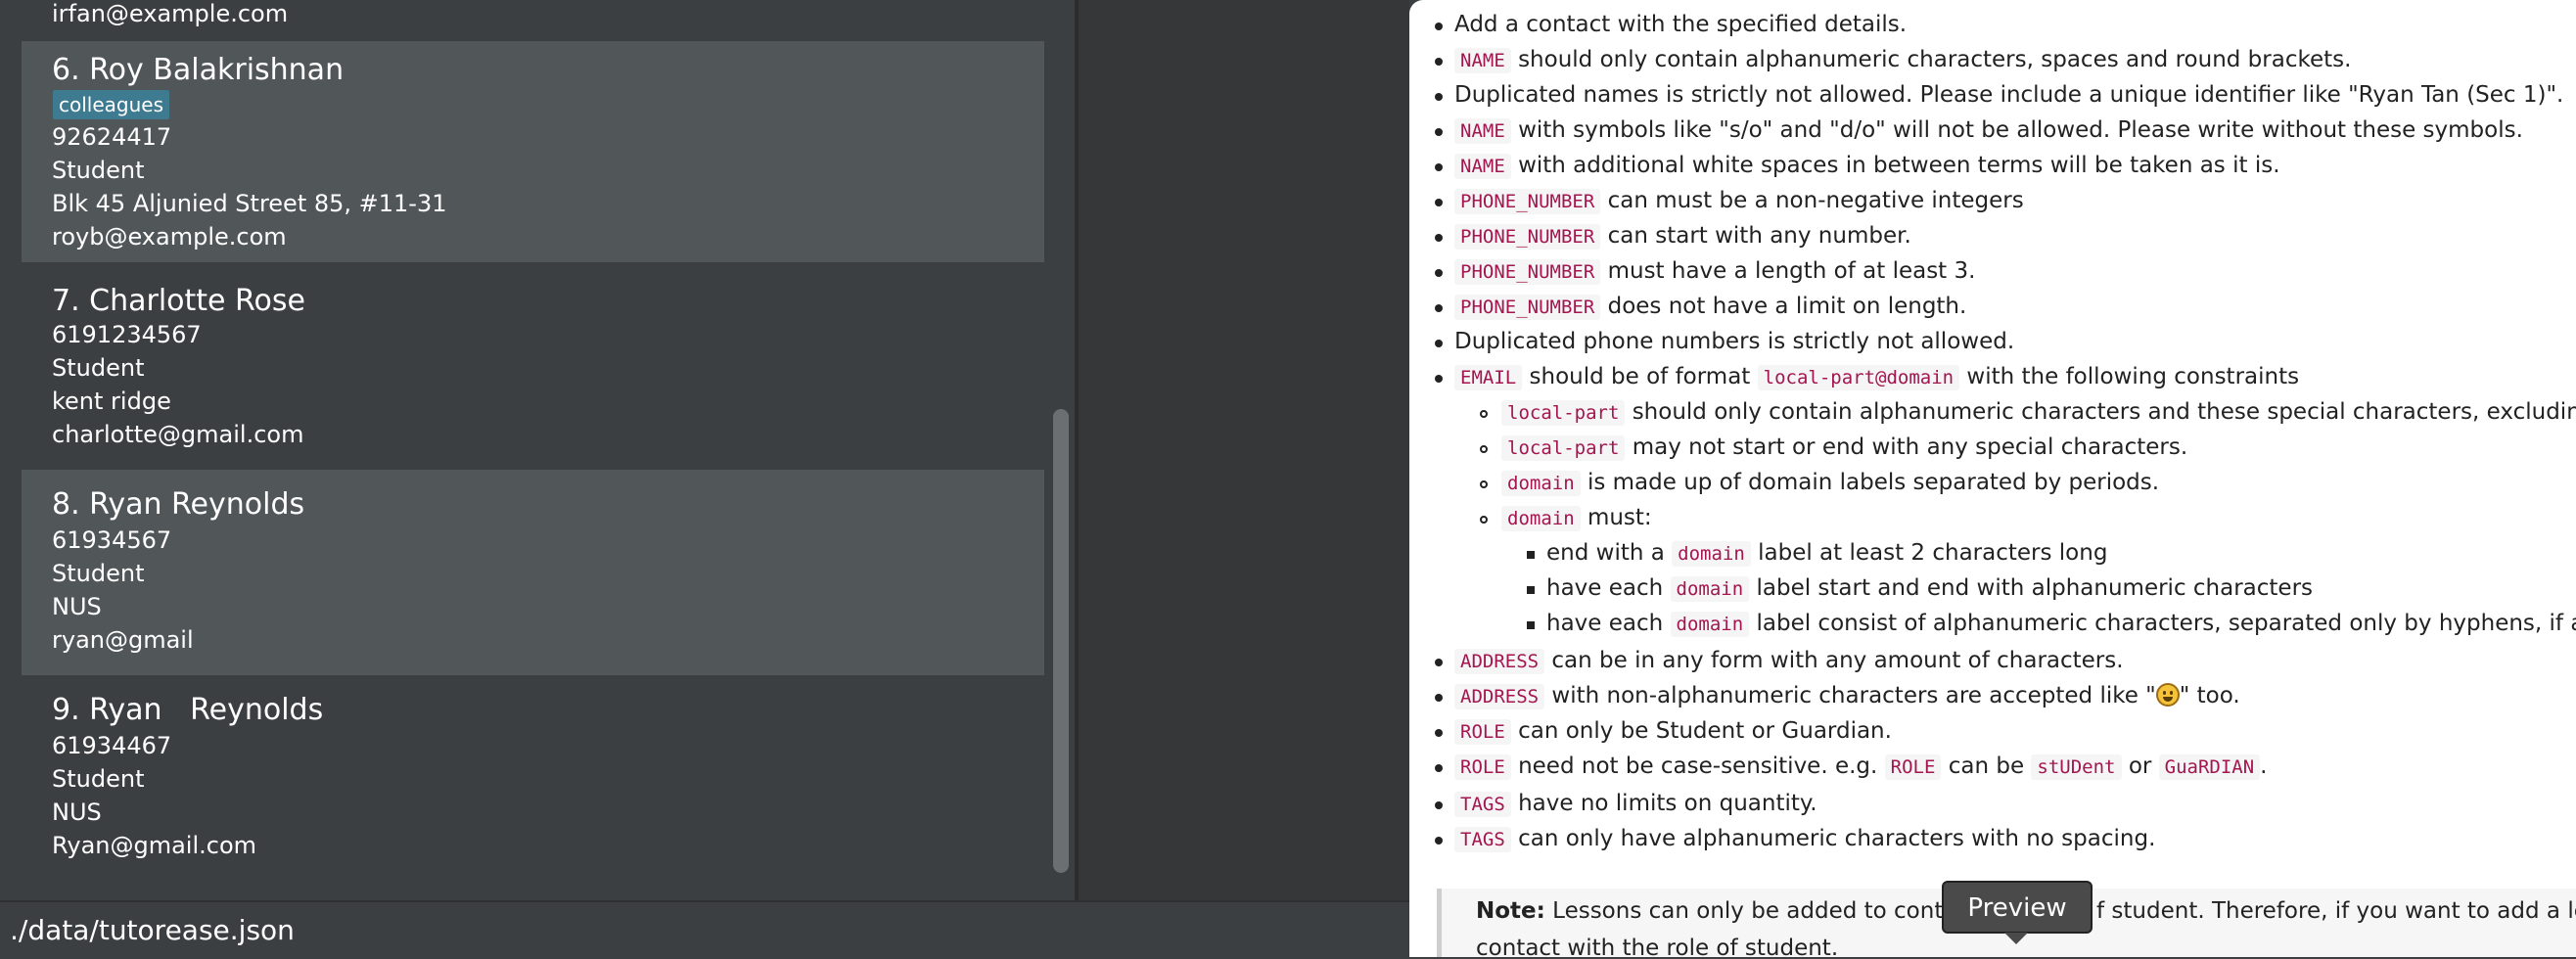 This screenshot has width=2576, height=959. Describe the element at coordinates (2077, 767) in the screenshot. I see `code-student: stUDent` at that location.